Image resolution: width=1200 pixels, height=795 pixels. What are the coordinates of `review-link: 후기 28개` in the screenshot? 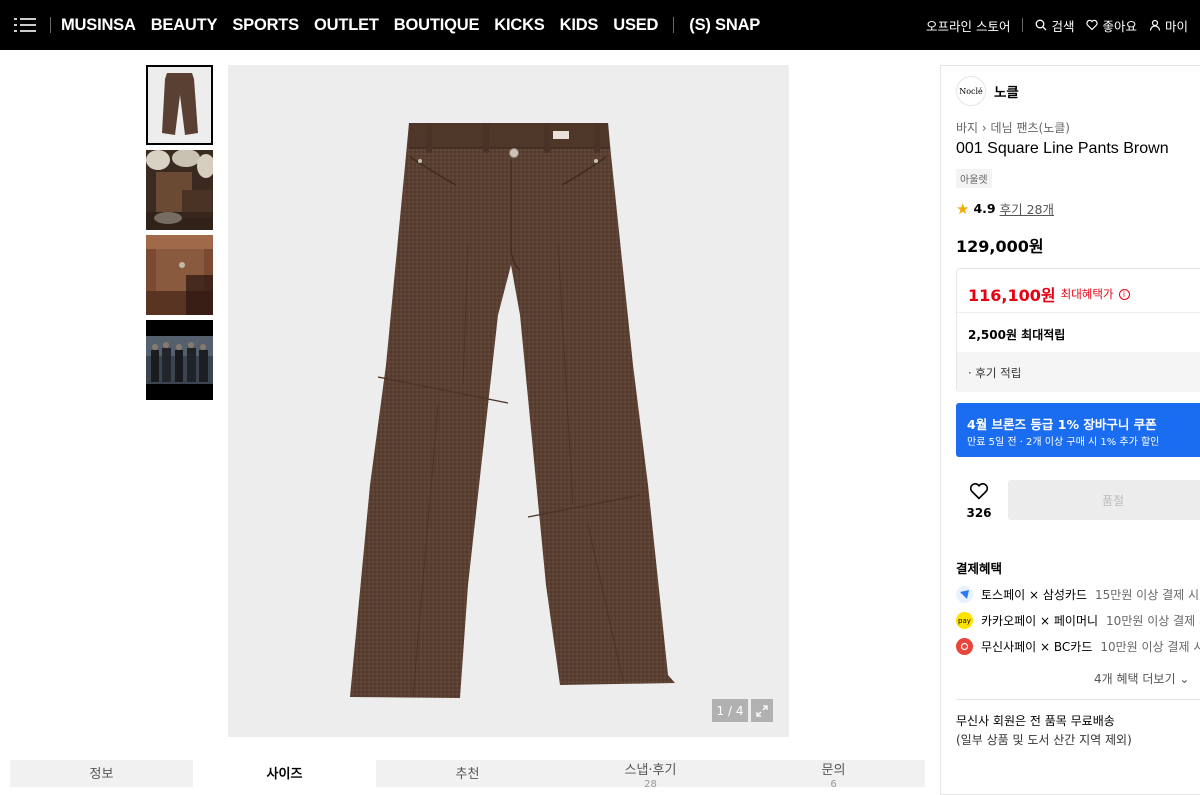 It's located at (1027, 208).